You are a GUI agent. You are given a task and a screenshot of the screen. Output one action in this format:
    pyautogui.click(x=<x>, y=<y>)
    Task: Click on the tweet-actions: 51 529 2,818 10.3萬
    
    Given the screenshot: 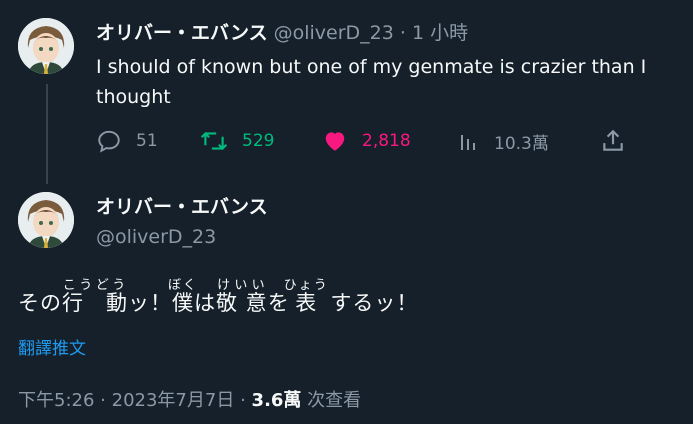 What is the action you would take?
    pyautogui.click(x=366, y=143)
    